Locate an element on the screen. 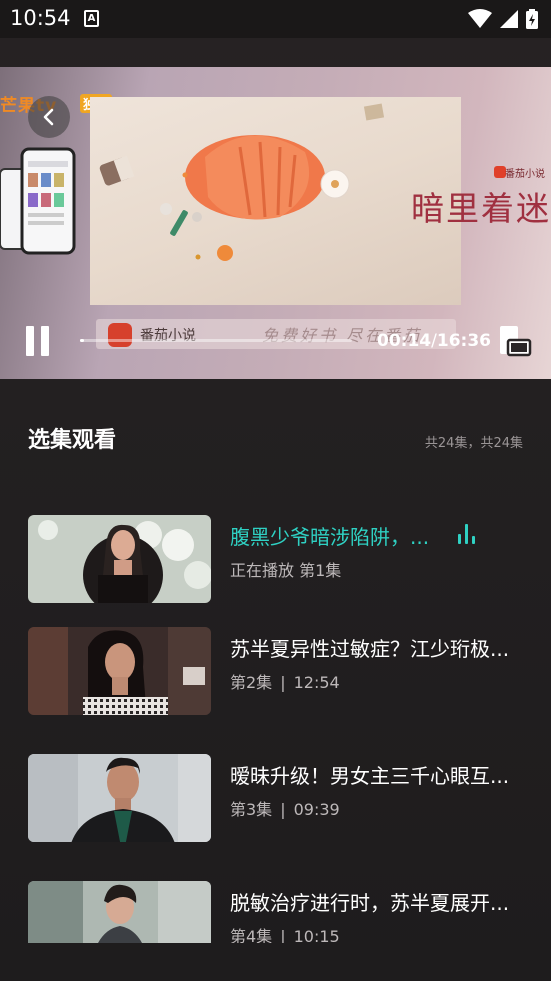 The image size is (551, 981). fullscreen-rotate-button is located at coordinates (515, 341).